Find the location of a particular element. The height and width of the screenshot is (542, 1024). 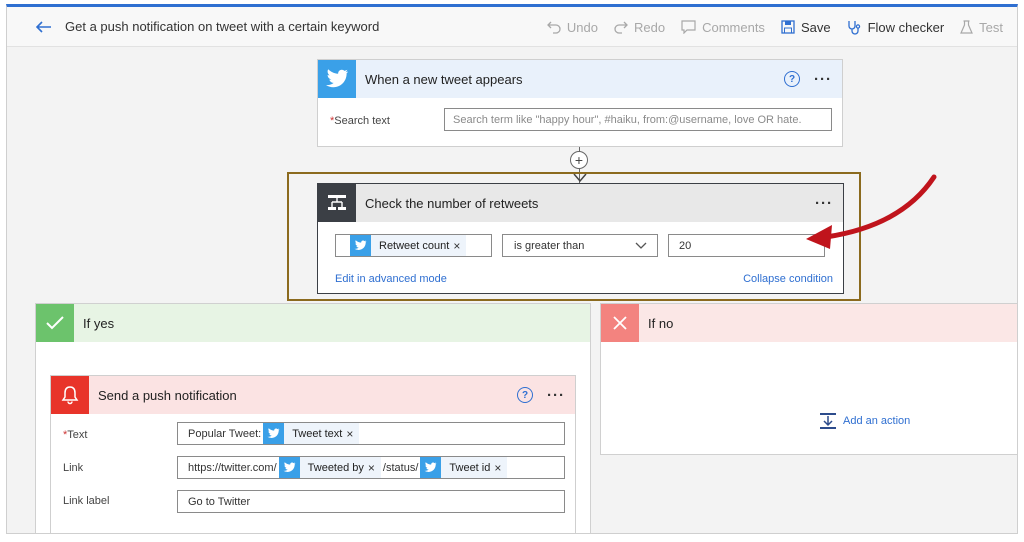

bell-icon is located at coordinates (70, 395).